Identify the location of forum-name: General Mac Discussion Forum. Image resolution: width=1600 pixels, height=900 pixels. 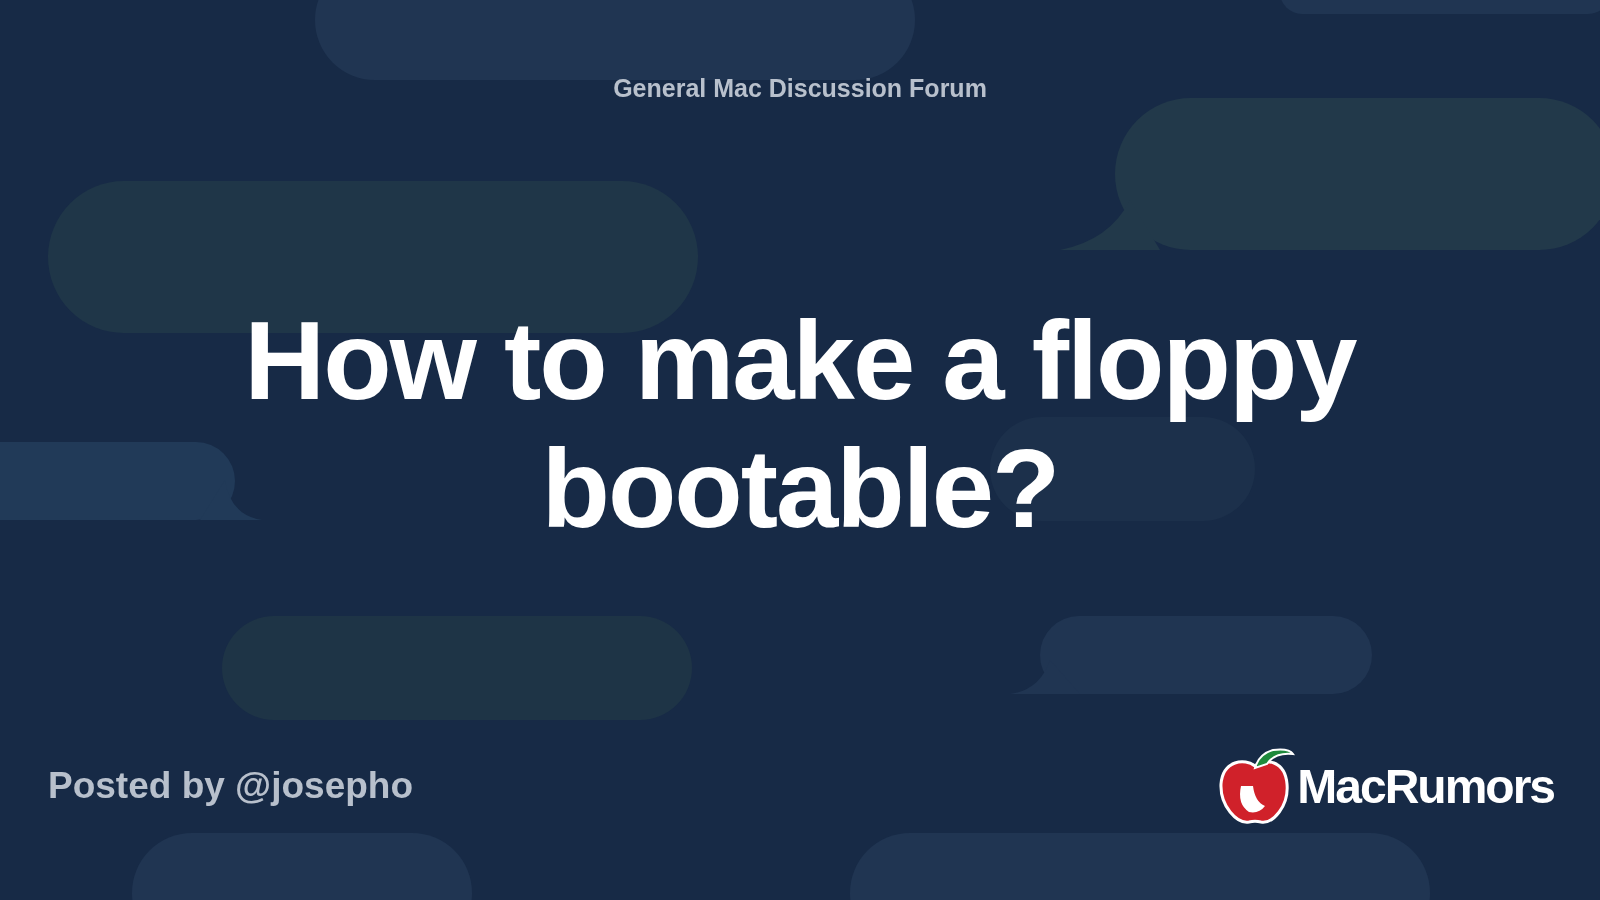
(800, 88).